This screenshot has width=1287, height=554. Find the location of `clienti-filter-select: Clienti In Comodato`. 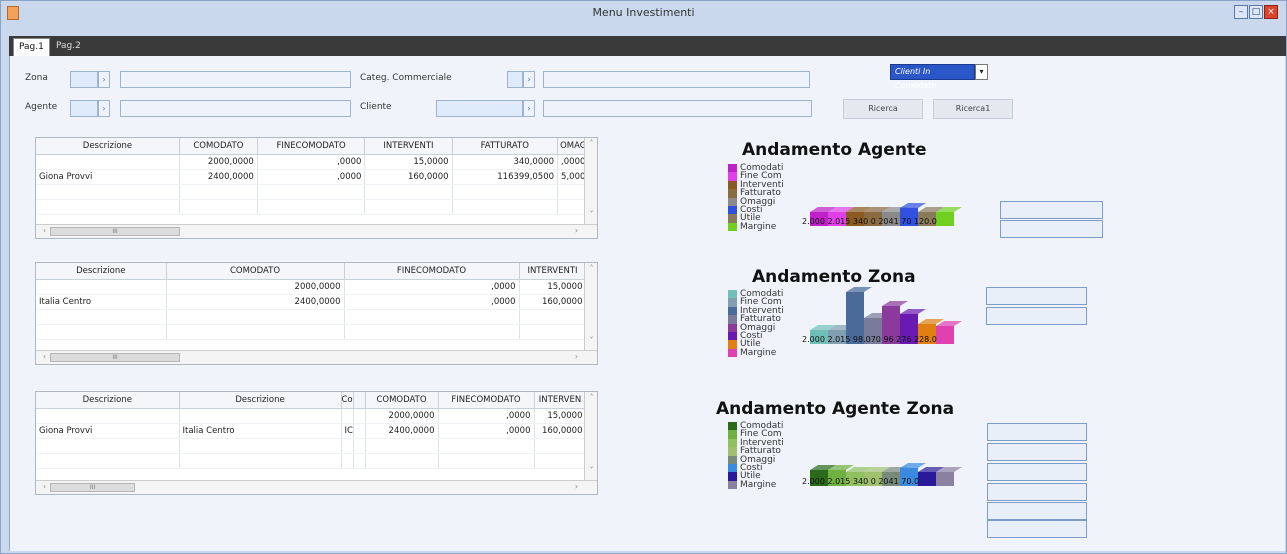

clienti-filter-select: Clienti In Comodato is located at coordinates (932, 77).